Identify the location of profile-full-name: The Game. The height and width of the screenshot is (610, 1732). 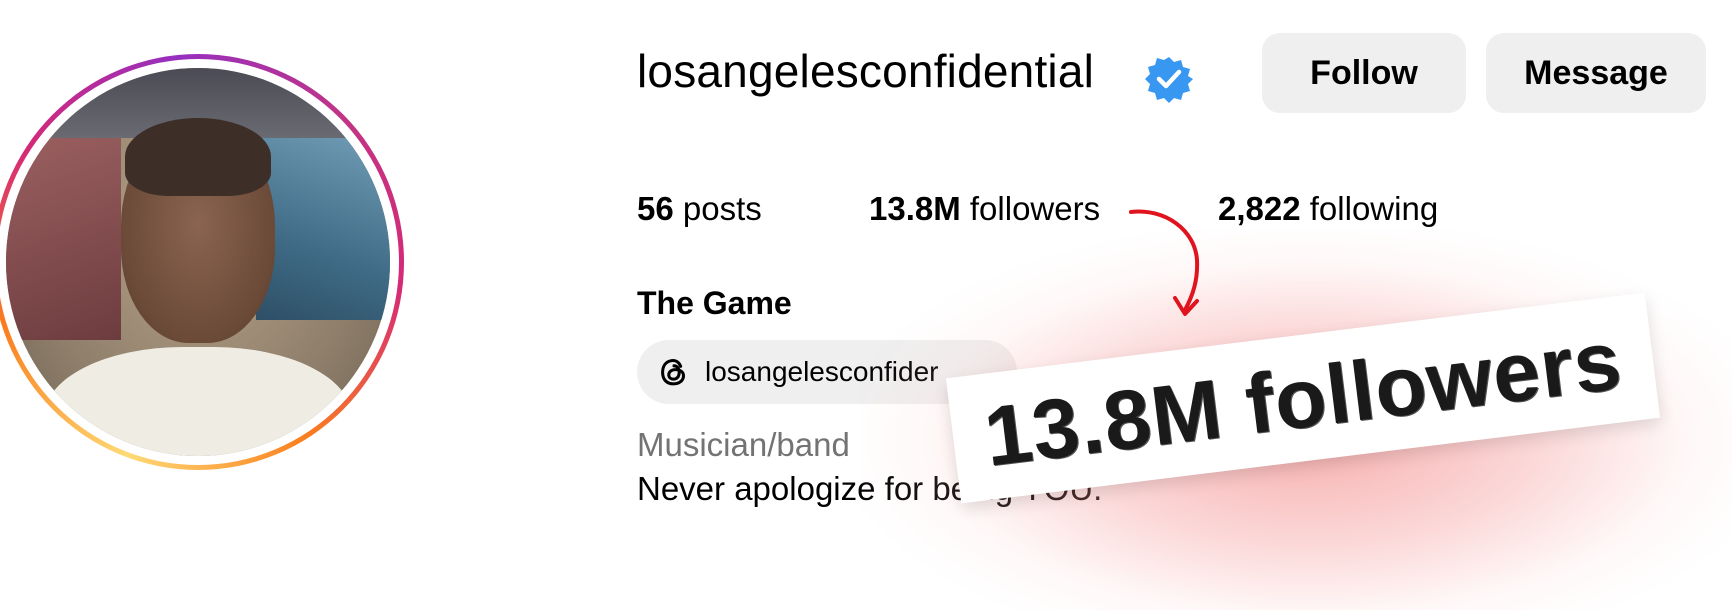
(714, 303).